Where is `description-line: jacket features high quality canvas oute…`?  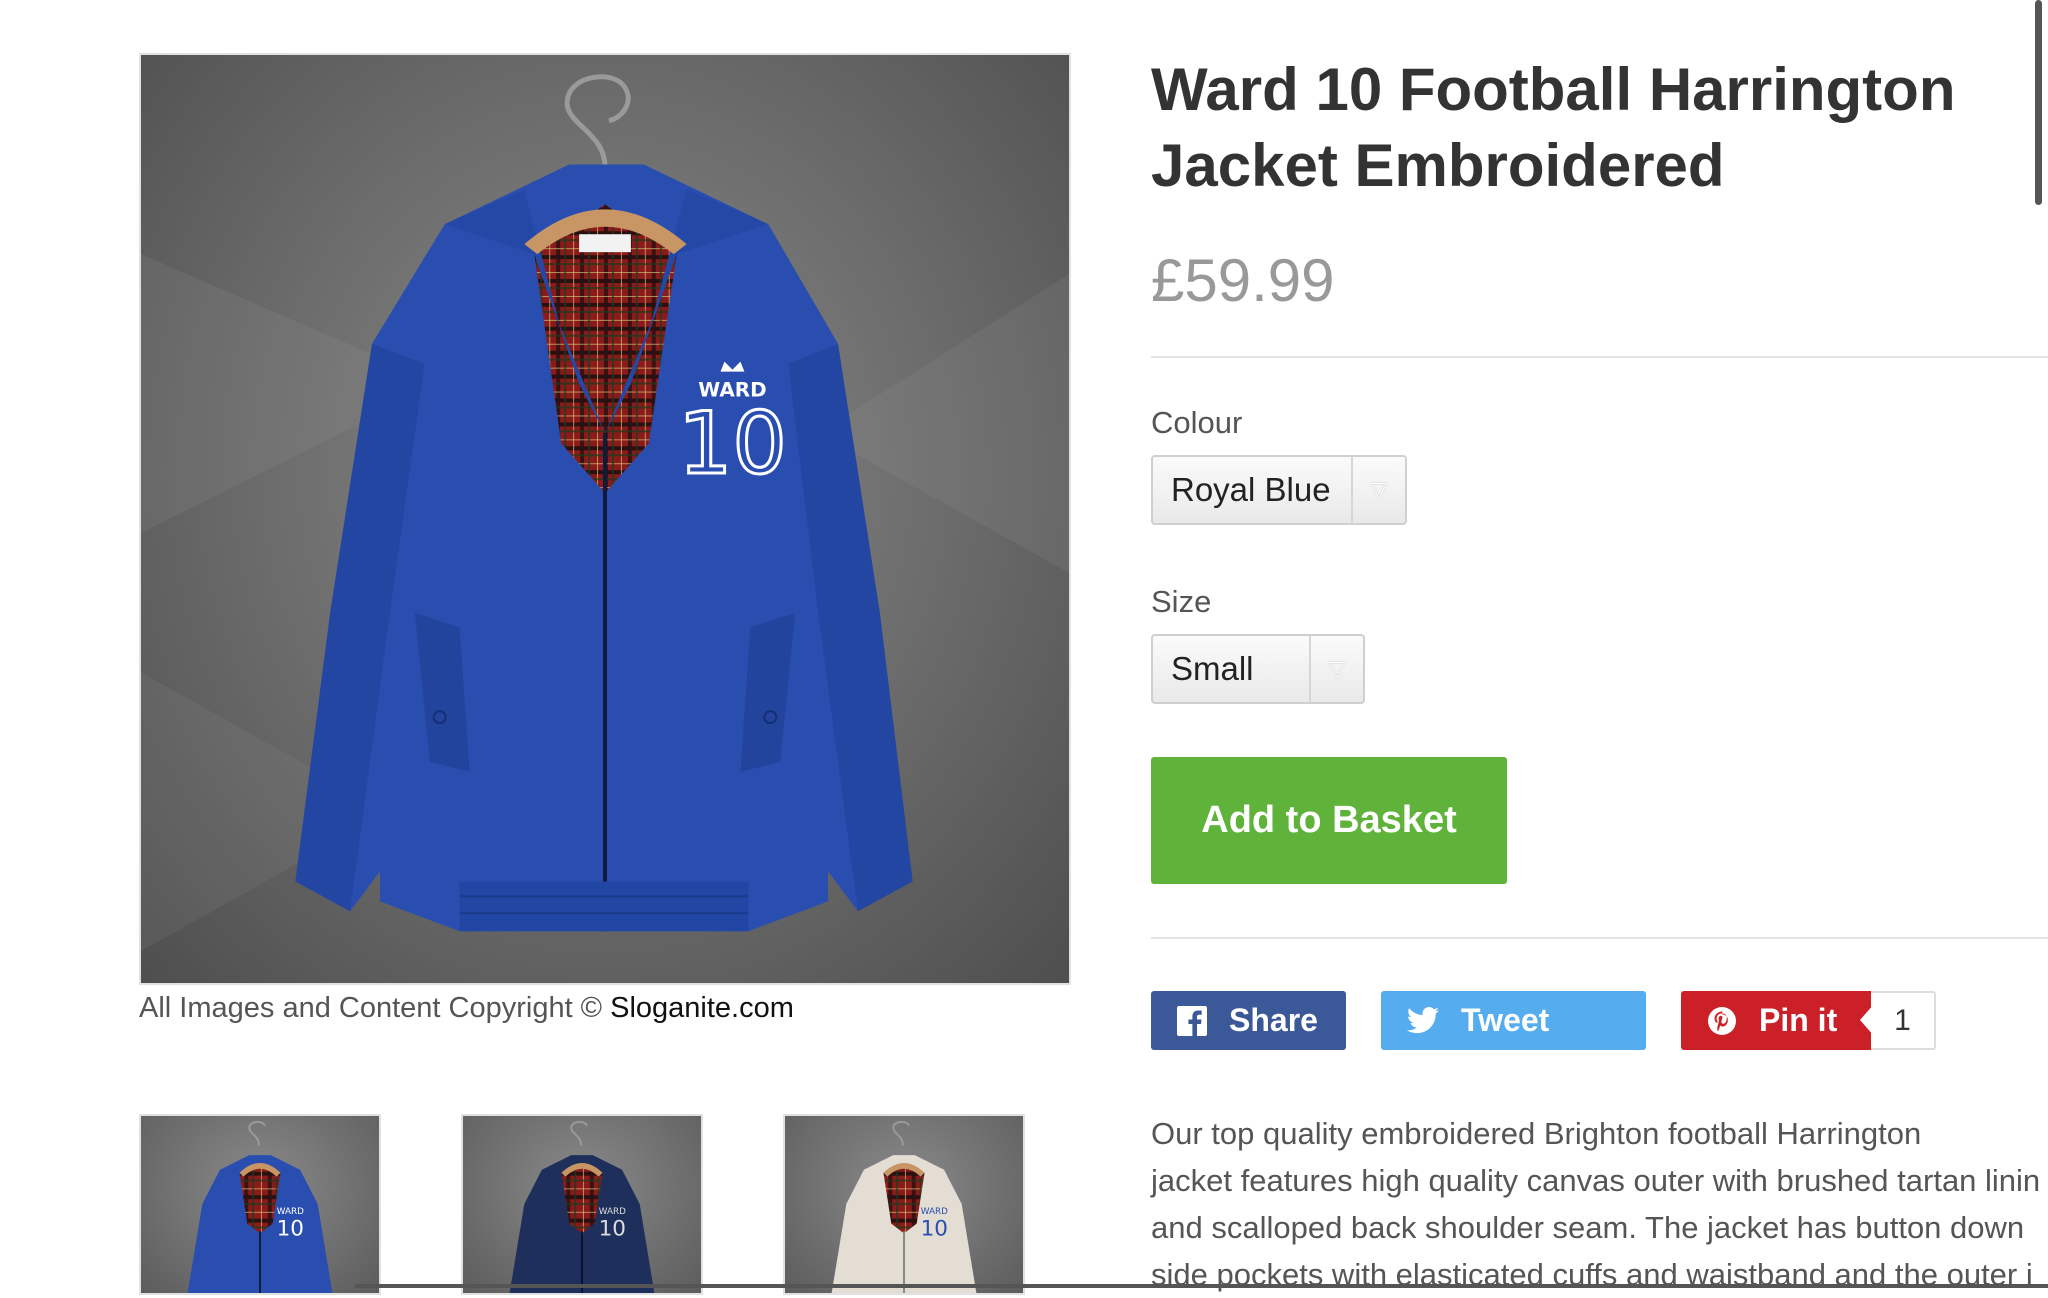
description-line: jacket features high quality canvas oute… is located at coordinates (1596, 1180).